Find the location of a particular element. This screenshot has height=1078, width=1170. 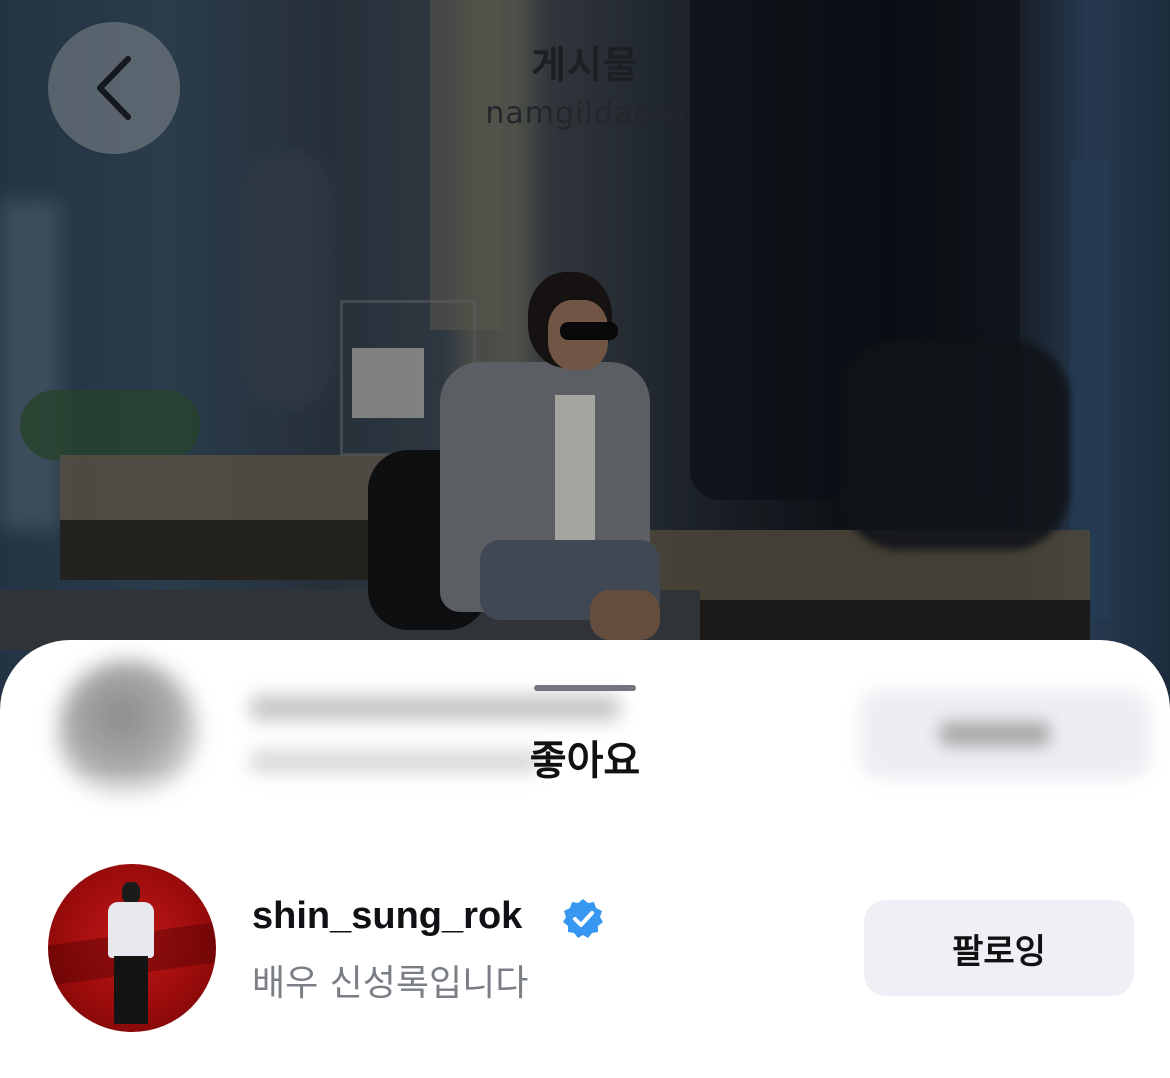

username: shin_sung_rok is located at coordinates (387, 916).